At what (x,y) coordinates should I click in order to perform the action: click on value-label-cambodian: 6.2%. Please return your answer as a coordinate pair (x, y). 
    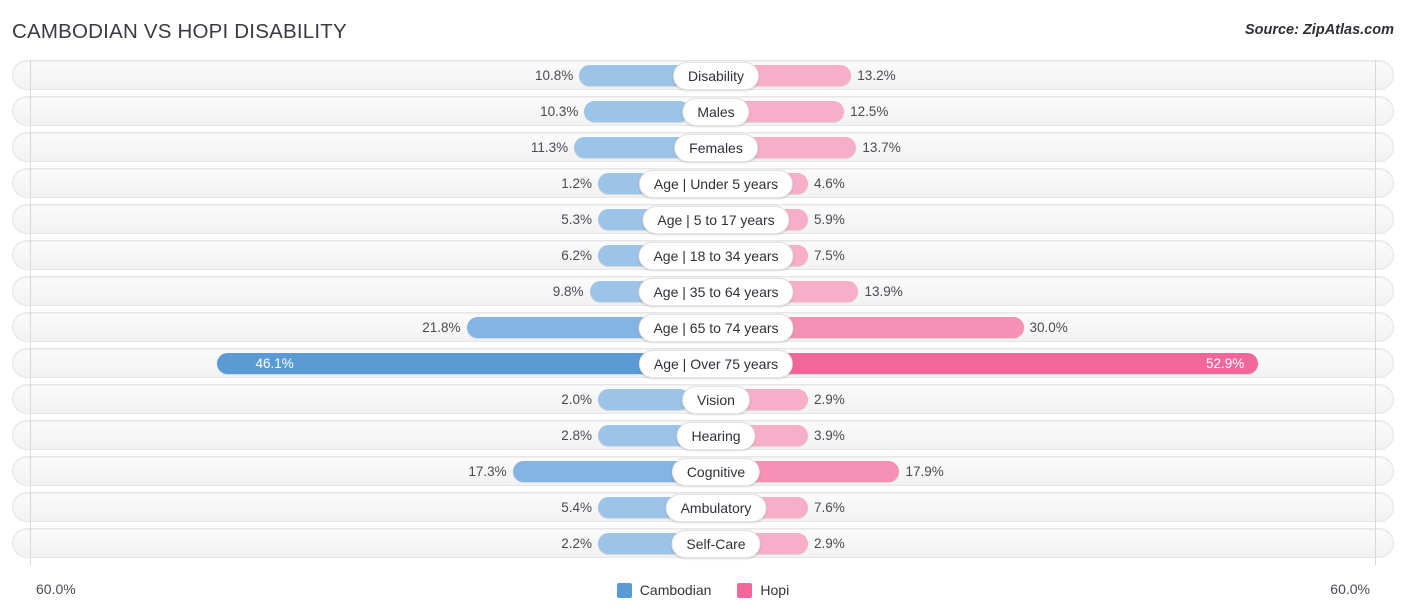
    Looking at the image, I should click on (576, 255).